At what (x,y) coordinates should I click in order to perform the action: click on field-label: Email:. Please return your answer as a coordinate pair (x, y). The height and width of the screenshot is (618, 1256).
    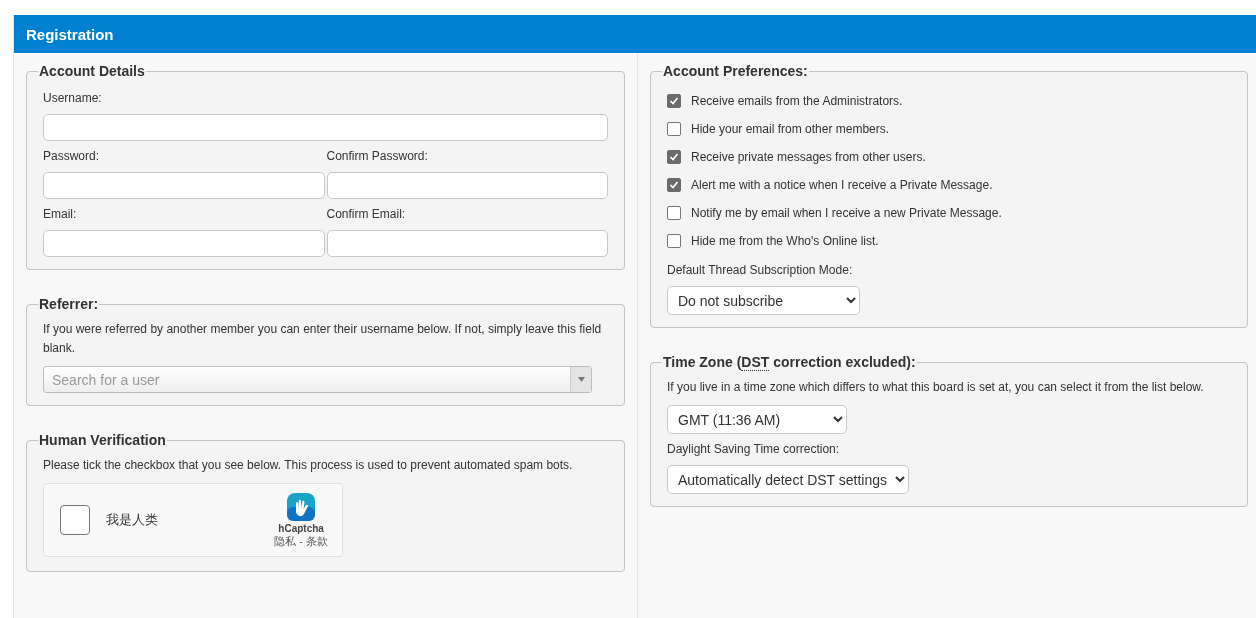
    Looking at the image, I should click on (60, 214).